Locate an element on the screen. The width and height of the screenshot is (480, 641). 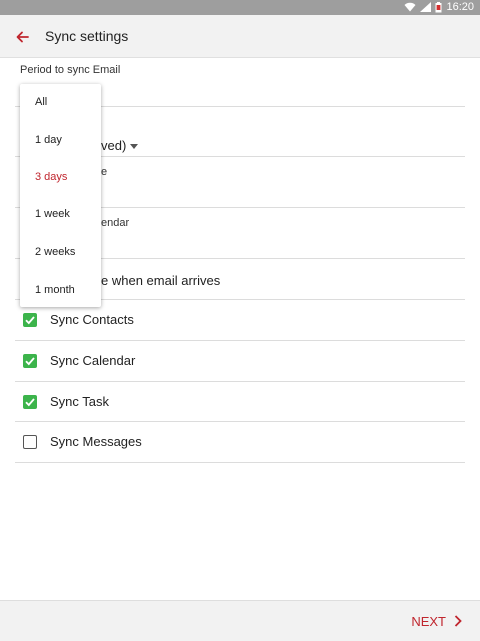
row-fragment-4: endar is located at coordinates (115, 223).